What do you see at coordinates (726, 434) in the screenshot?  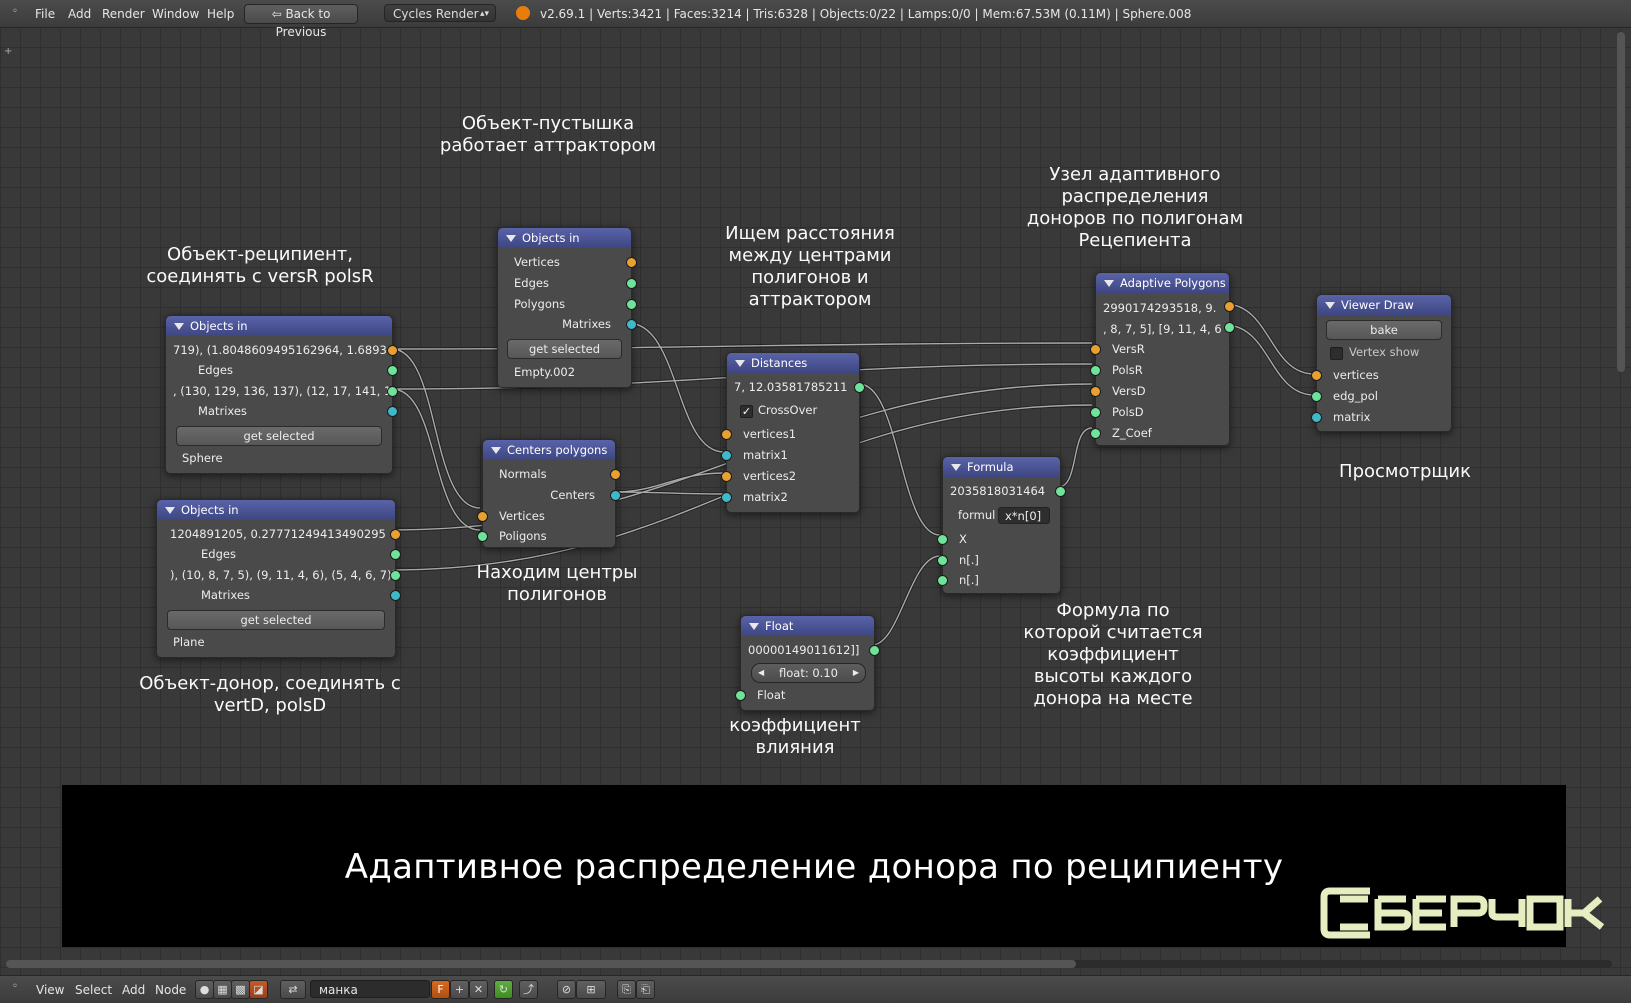 I see `socket-vertices1-in` at bounding box center [726, 434].